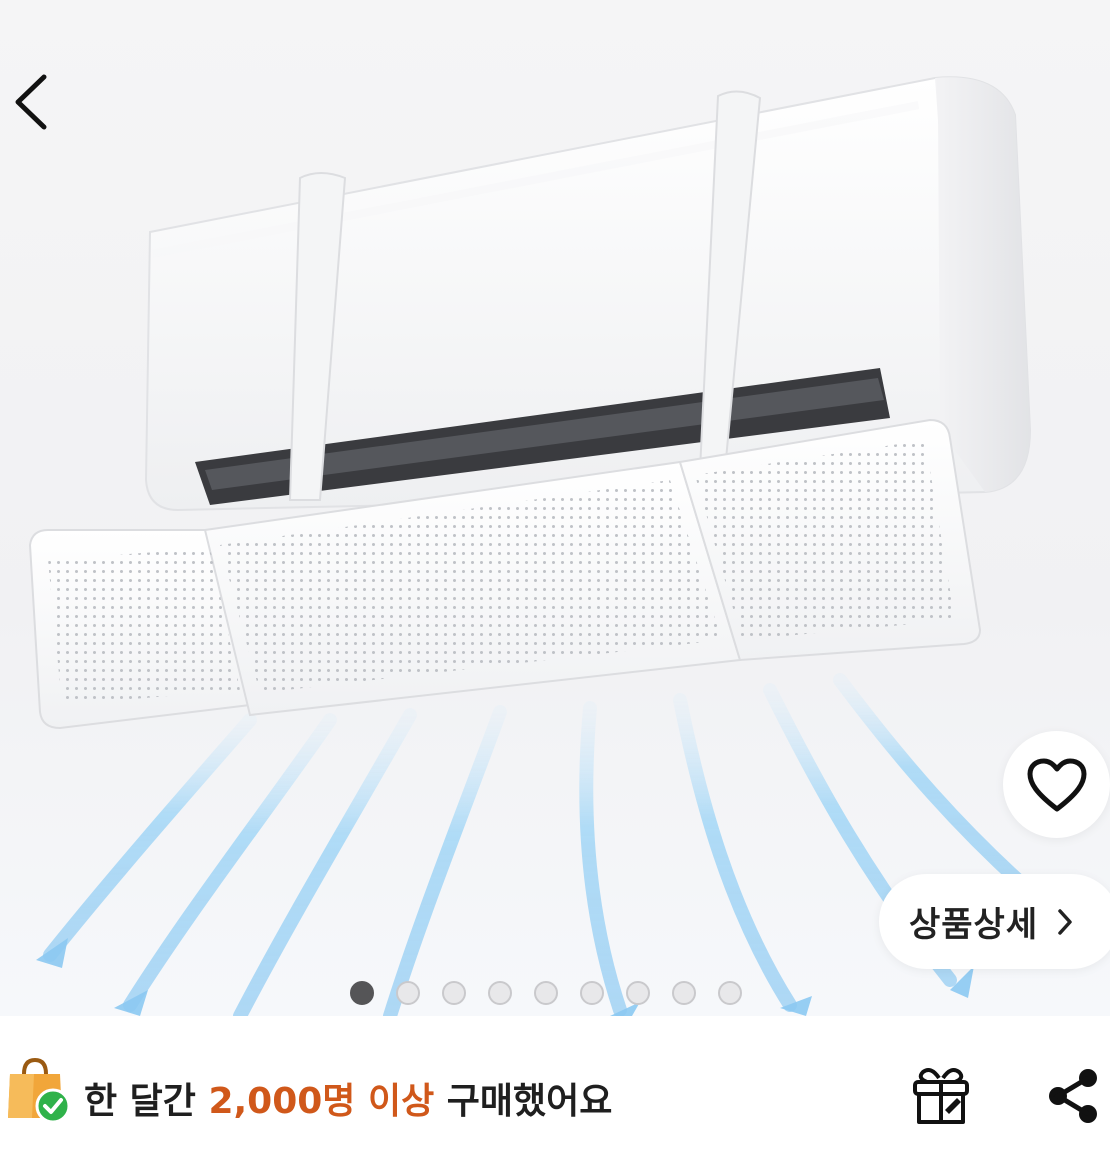  I want to click on heart-outline-icon, so click(1056, 784).